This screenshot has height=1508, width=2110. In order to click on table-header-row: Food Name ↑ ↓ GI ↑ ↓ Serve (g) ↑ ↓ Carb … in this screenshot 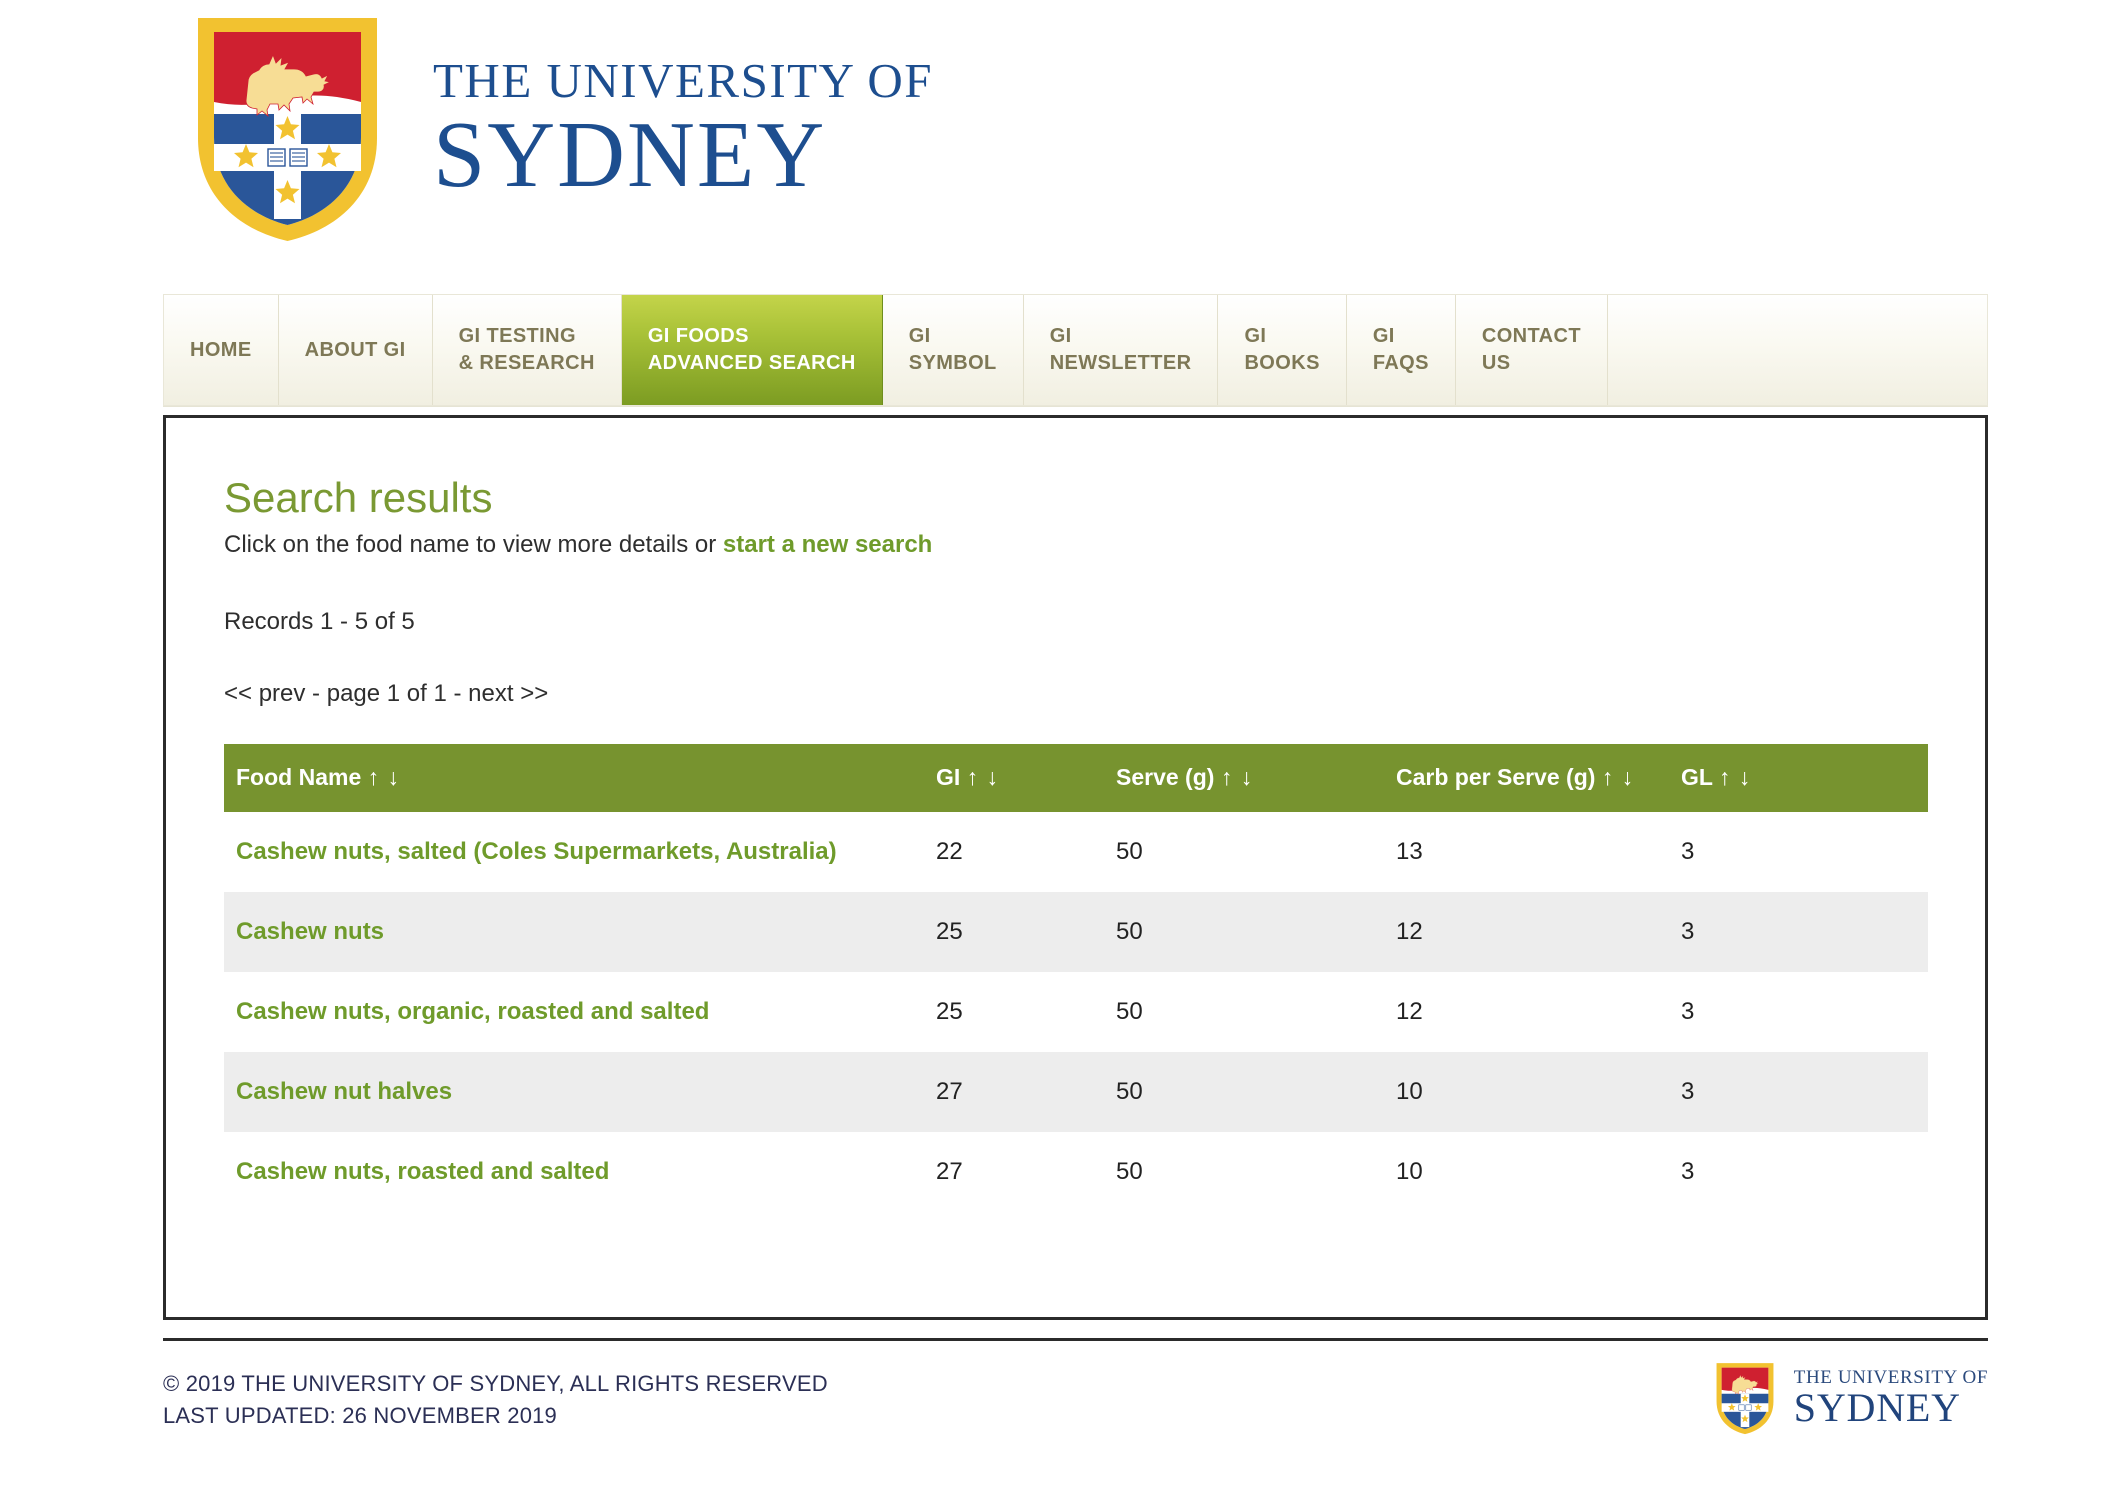, I will do `click(1076, 777)`.